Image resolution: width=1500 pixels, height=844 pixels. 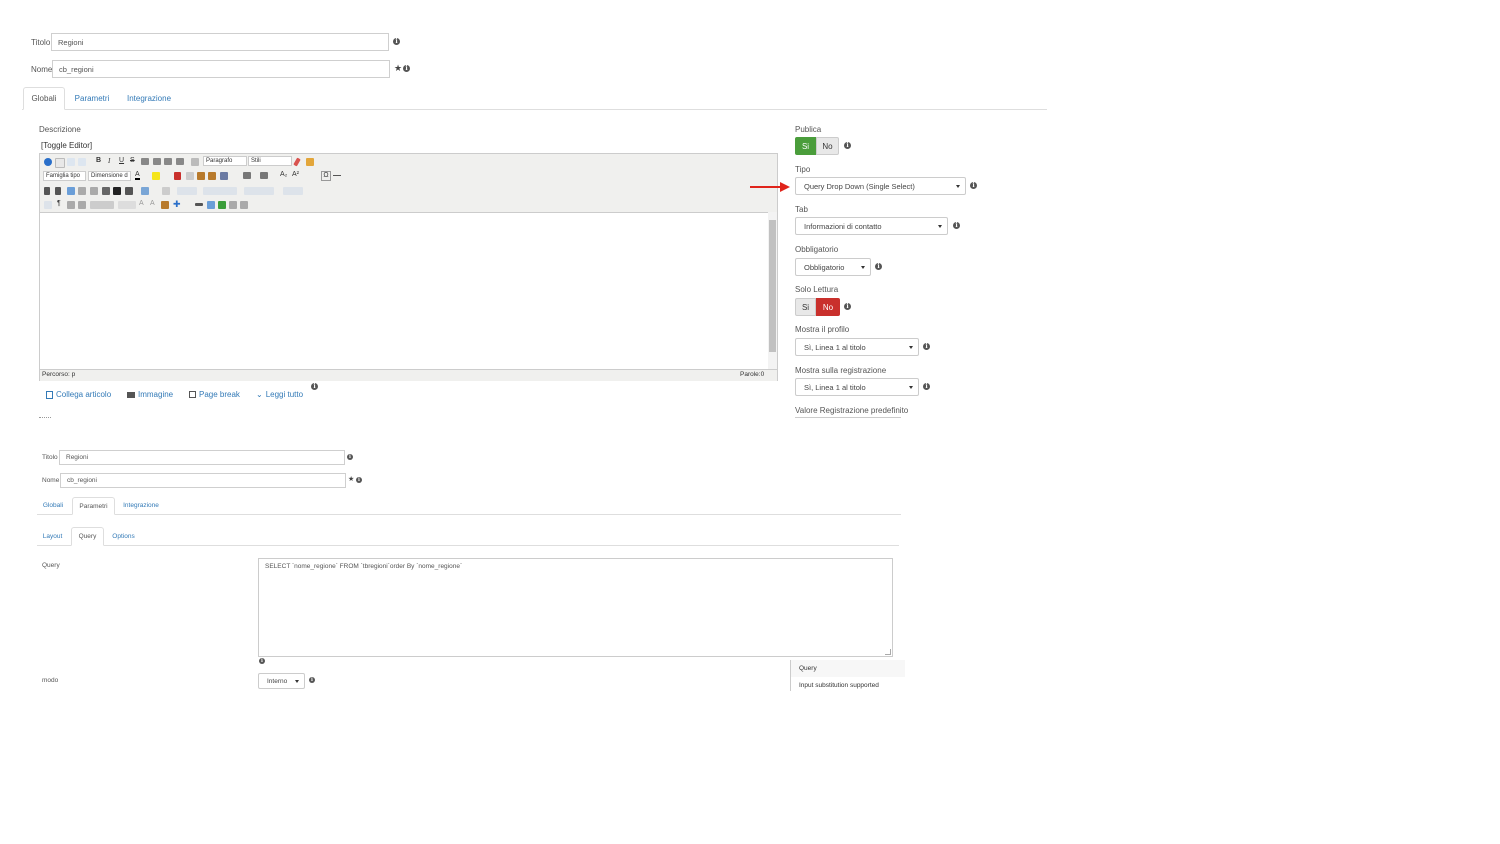 What do you see at coordinates (359, 480) in the screenshot?
I see `second-name-info-icon: i` at bounding box center [359, 480].